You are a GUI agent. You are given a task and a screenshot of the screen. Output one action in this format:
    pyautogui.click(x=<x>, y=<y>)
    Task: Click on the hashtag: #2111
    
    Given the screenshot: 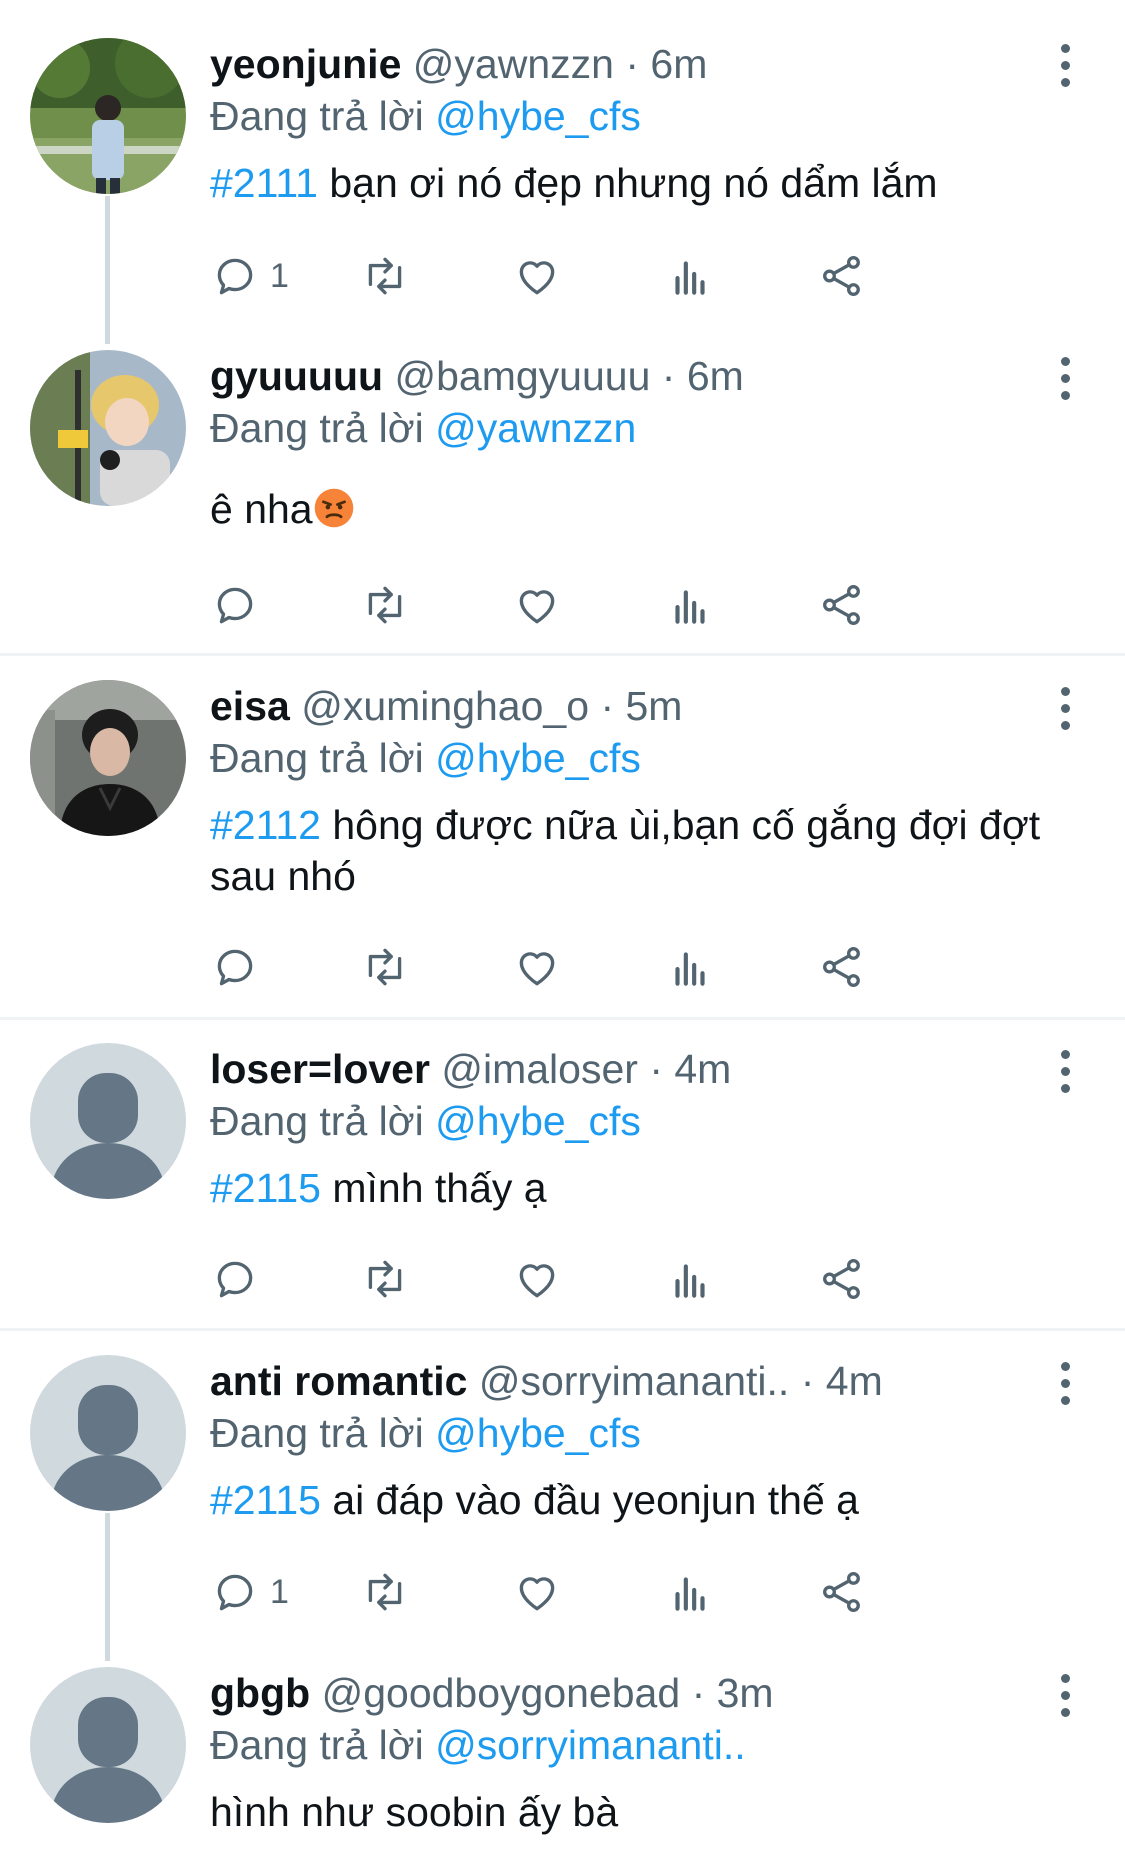 What is the action you would take?
    pyautogui.click(x=264, y=183)
    